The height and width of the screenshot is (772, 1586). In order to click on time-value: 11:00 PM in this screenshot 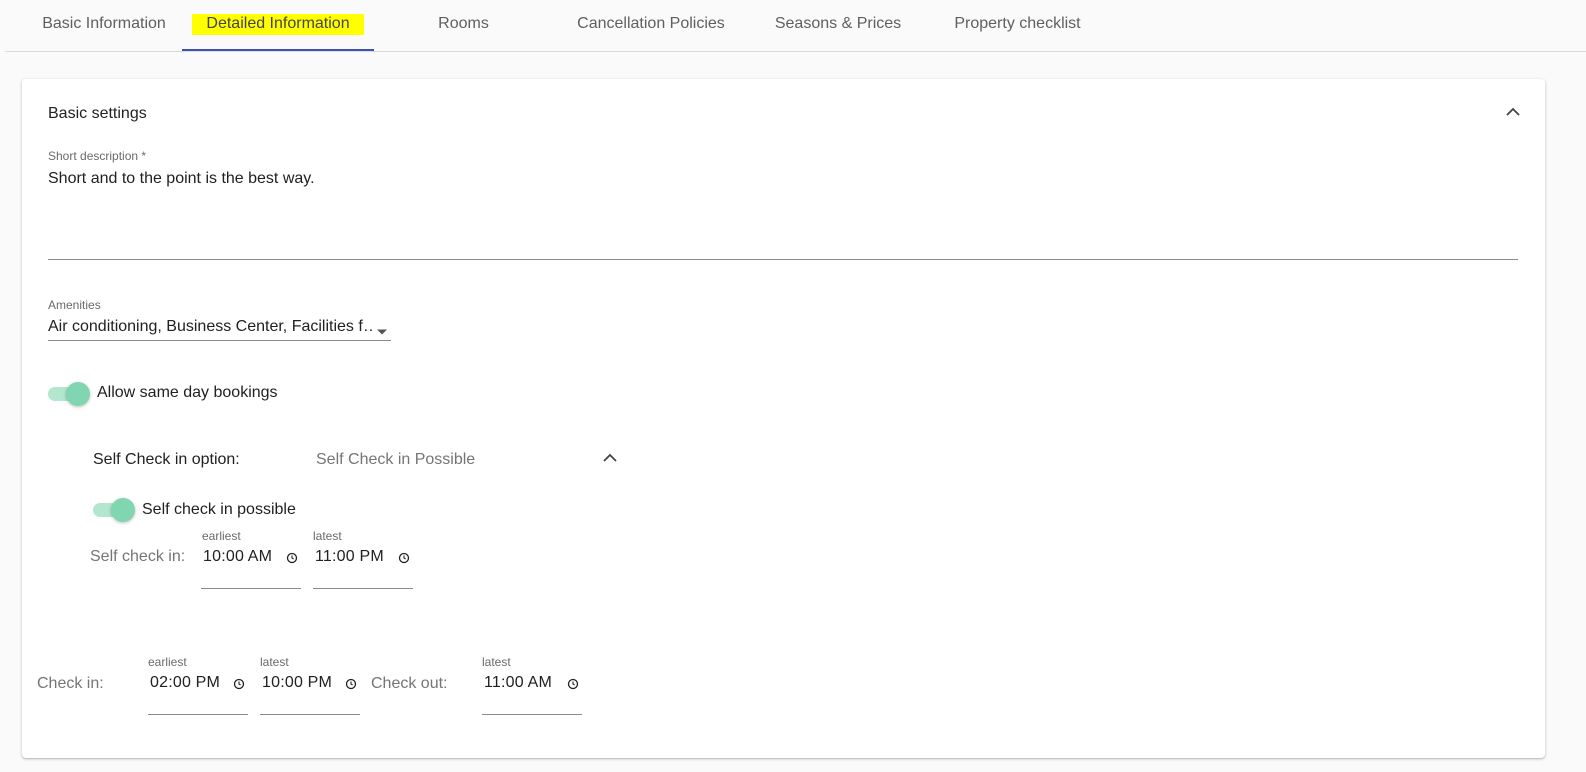, I will do `click(349, 556)`.